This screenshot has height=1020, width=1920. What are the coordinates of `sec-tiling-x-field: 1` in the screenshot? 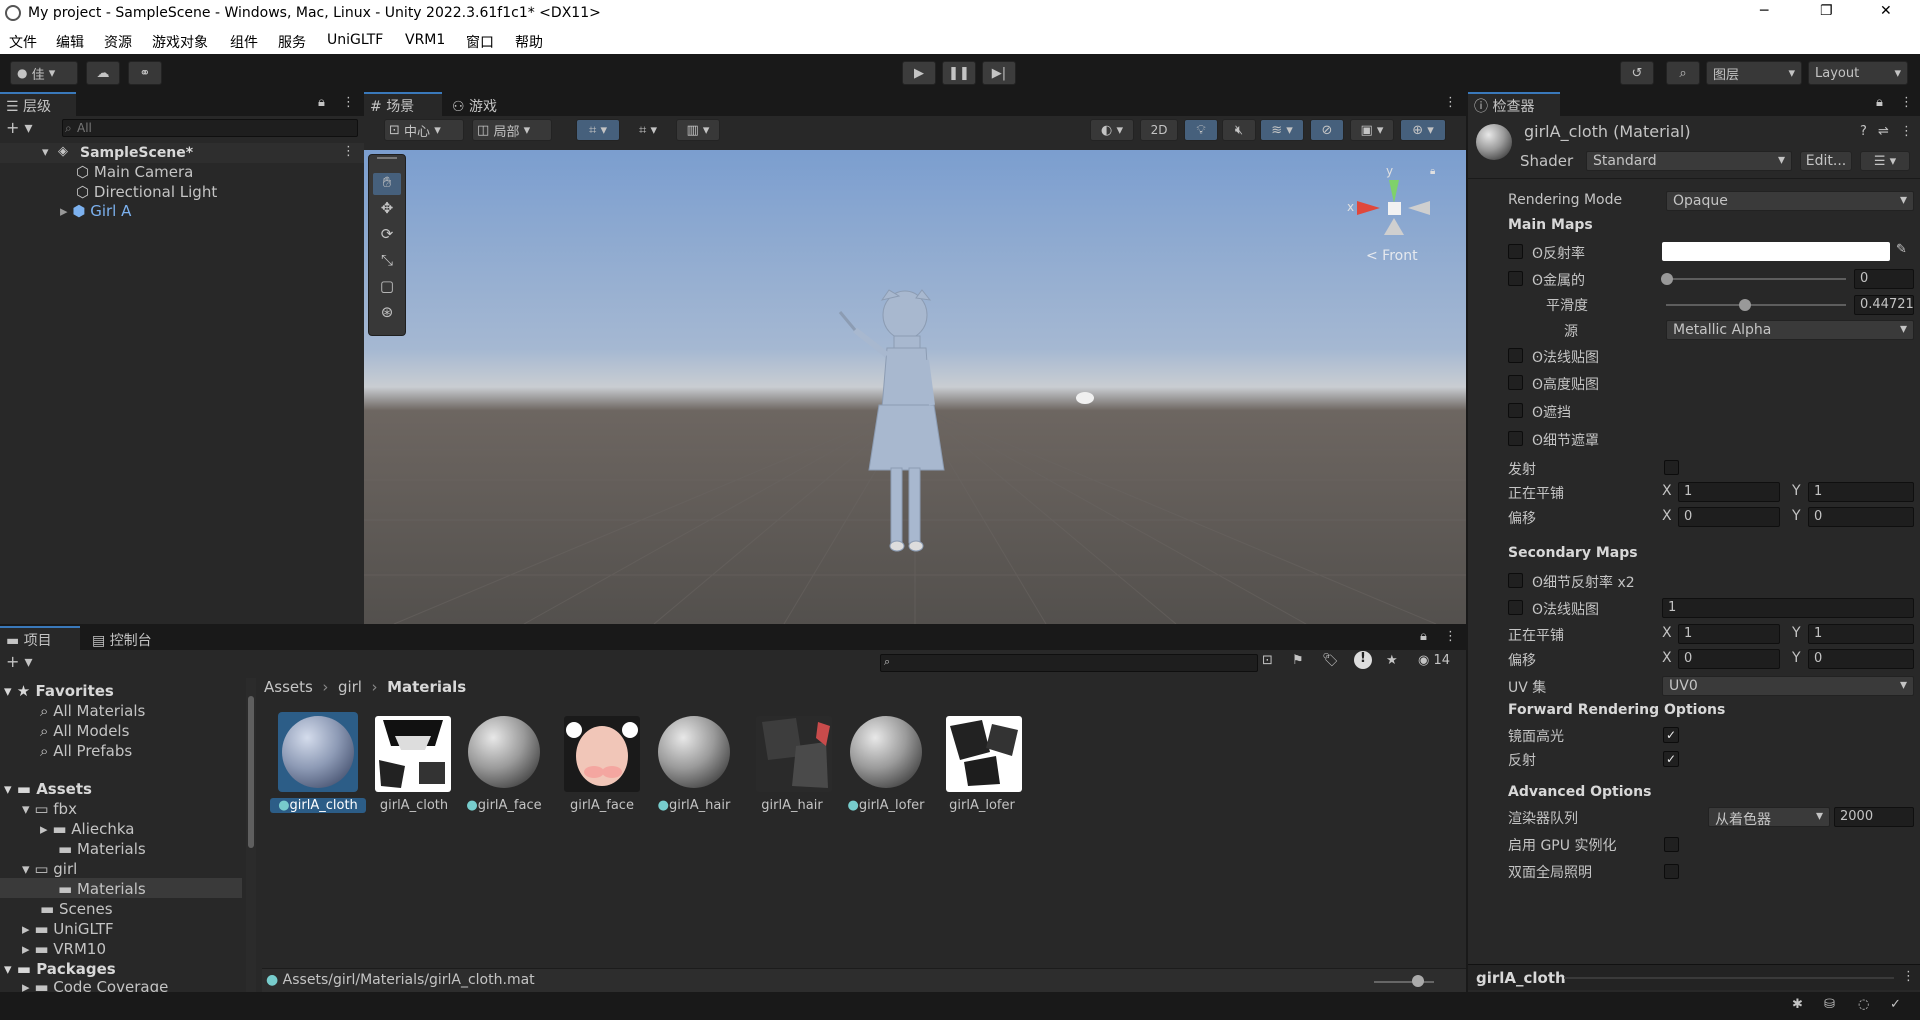 It's located at (1729, 634).